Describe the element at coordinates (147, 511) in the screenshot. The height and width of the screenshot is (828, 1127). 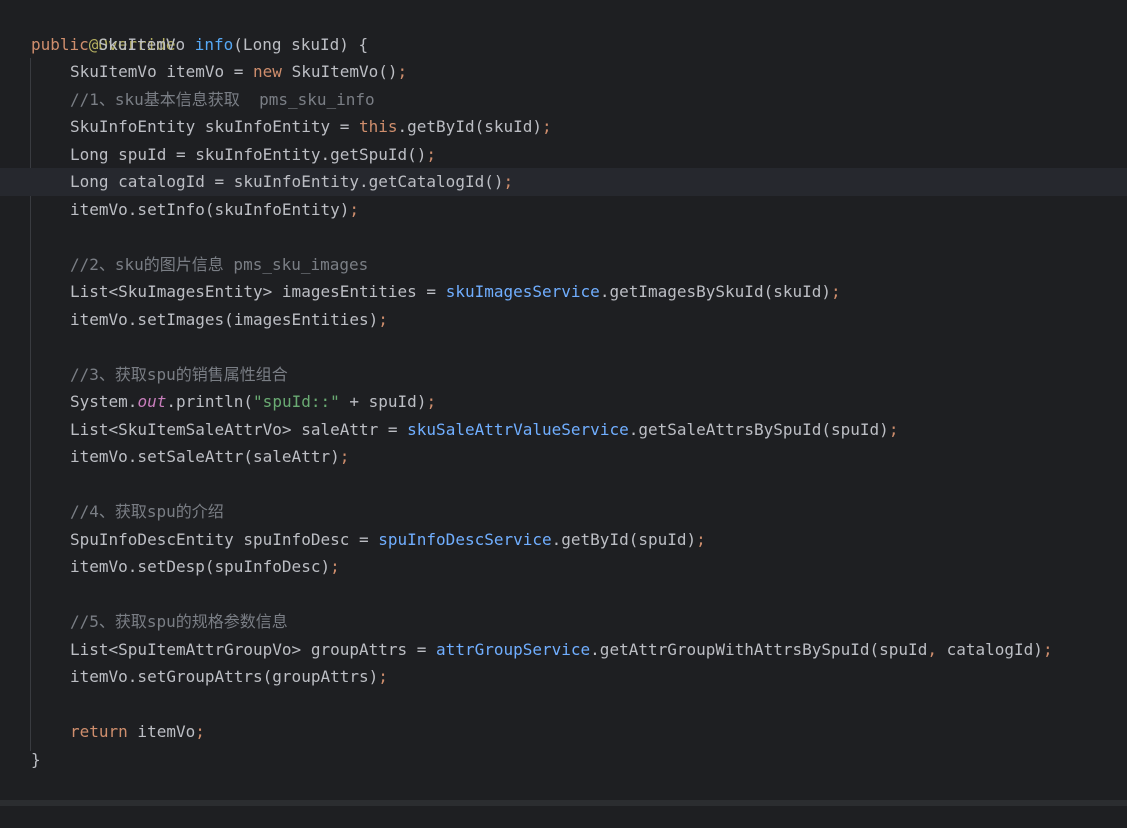
I see `comment: //4、获取spu的介绍` at that location.